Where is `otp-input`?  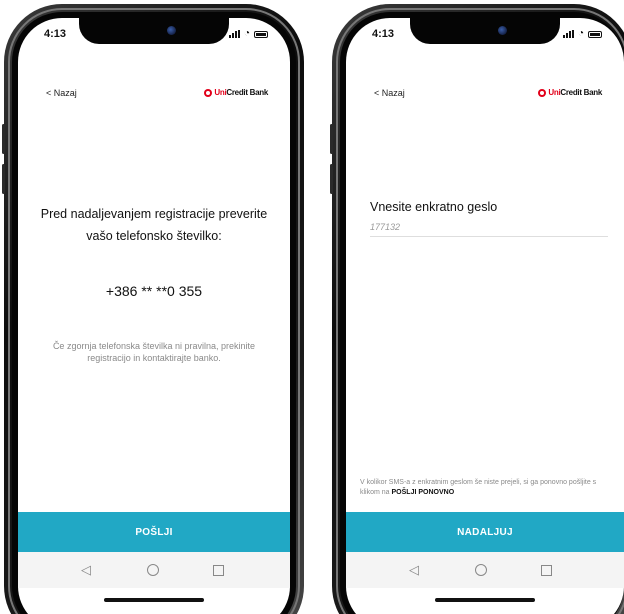 otp-input is located at coordinates (489, 227).